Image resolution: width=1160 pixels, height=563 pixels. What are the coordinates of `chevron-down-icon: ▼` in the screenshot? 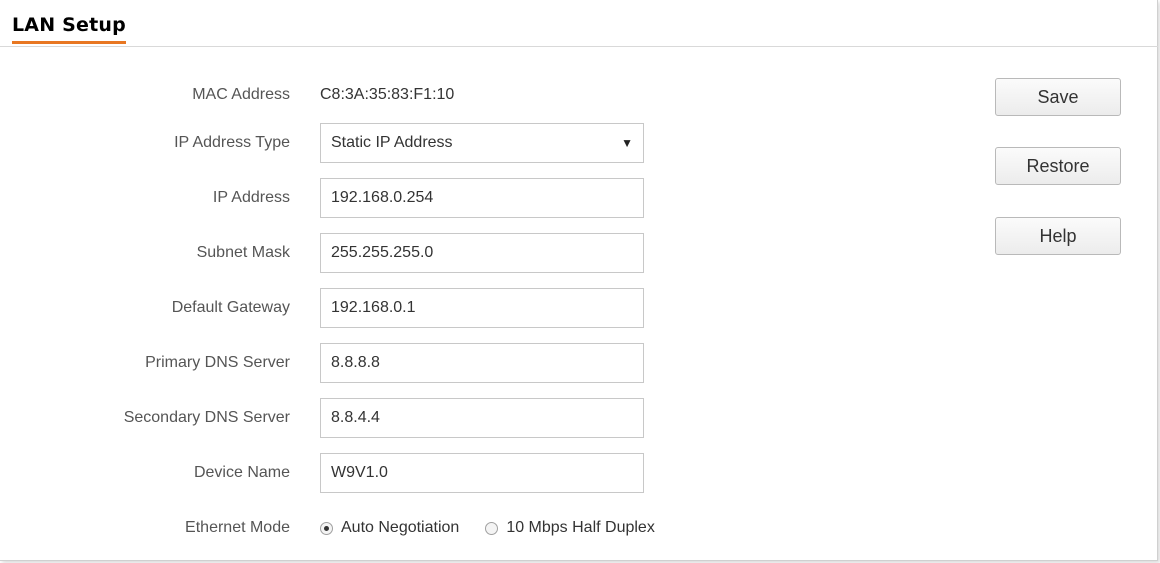 It's located at (627, 143).